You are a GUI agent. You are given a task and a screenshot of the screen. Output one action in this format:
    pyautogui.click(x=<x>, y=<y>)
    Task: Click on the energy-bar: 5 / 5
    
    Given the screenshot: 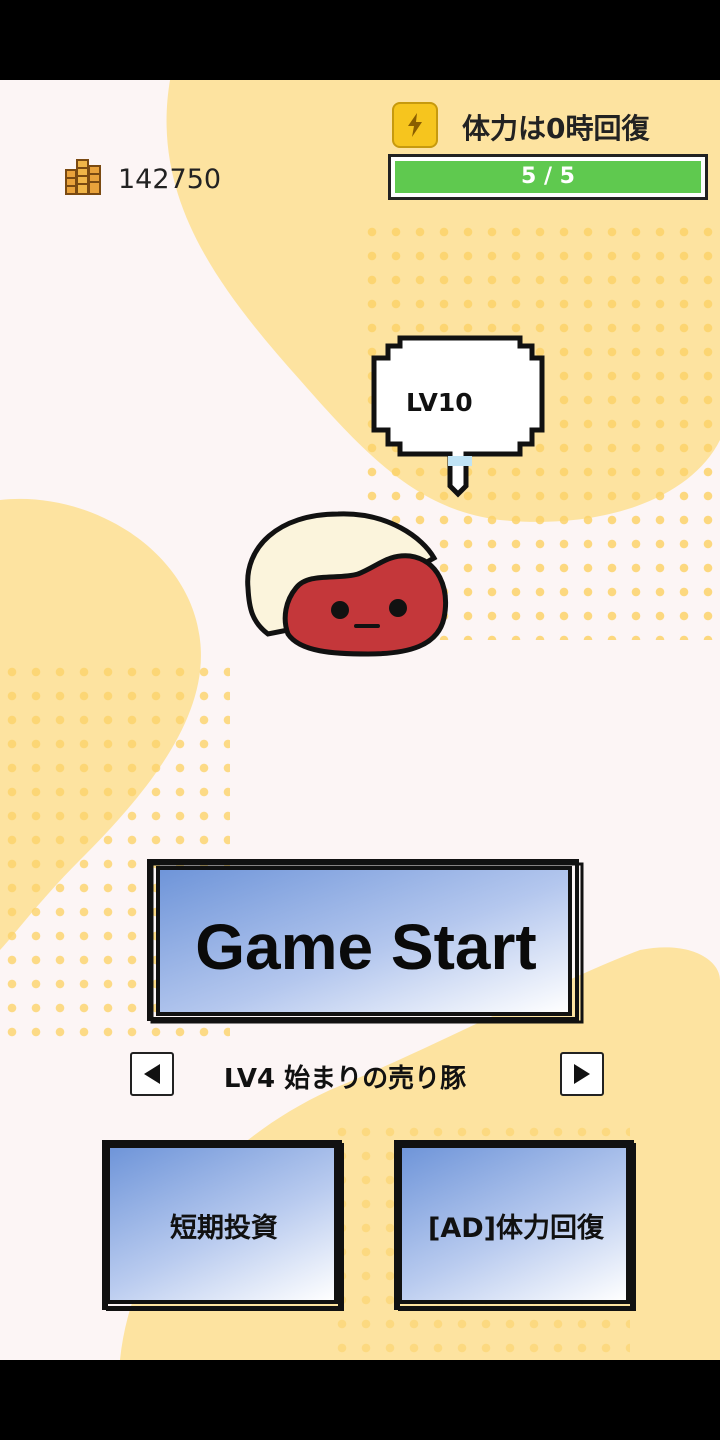 What is the action you would take?
    pyautogui.click(x=548, y=177)
    